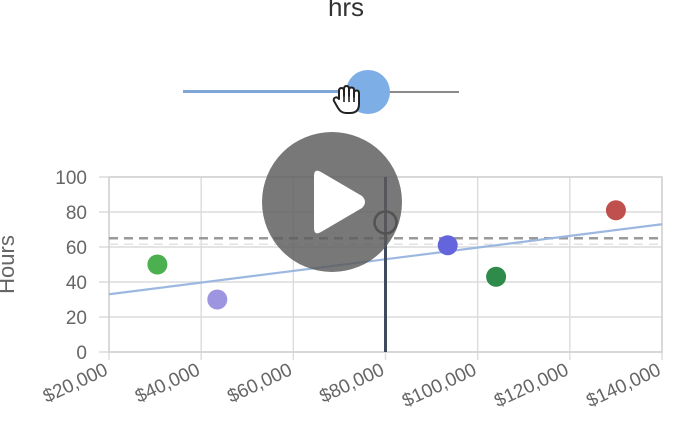 This screenshot has width=692, height=434. What do you see at coordinates (76, 283) in the screenshot?
I see `y-tick-label: 40` at bounding box center [76, 283].